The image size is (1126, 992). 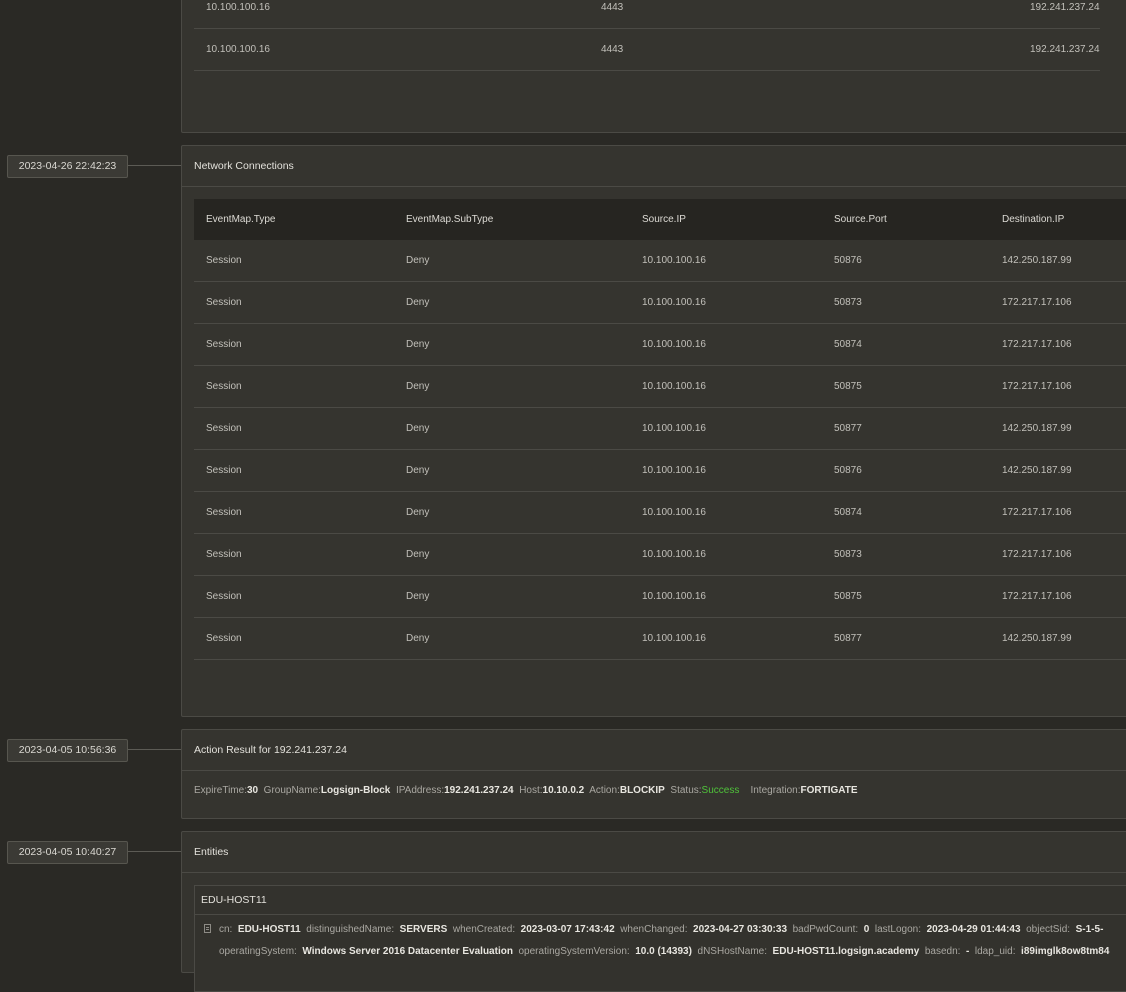 I want to click on attribute-value: S-1-5-, so click(x=1089, y=929).